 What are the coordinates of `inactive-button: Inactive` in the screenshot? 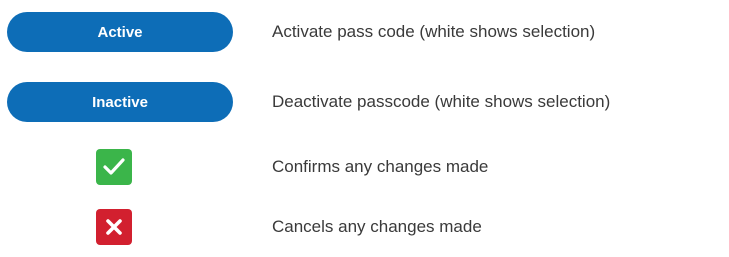 It's located at (120, 102).